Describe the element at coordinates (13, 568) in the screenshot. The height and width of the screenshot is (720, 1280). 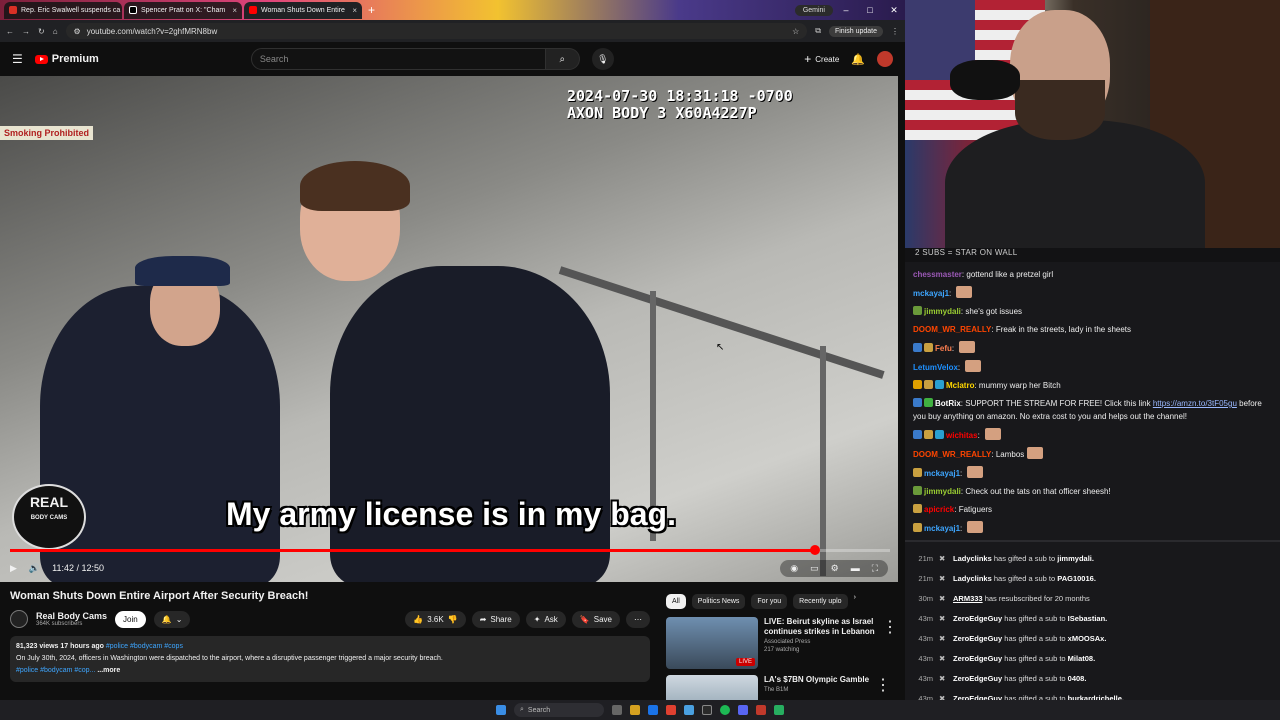
I see `play-icon: ▶` at that location.